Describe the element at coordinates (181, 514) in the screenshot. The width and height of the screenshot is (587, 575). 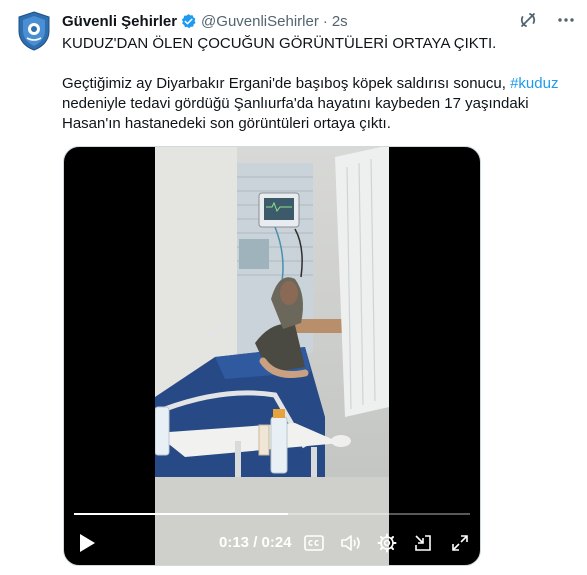
I see `video-progress-fill` at that location.